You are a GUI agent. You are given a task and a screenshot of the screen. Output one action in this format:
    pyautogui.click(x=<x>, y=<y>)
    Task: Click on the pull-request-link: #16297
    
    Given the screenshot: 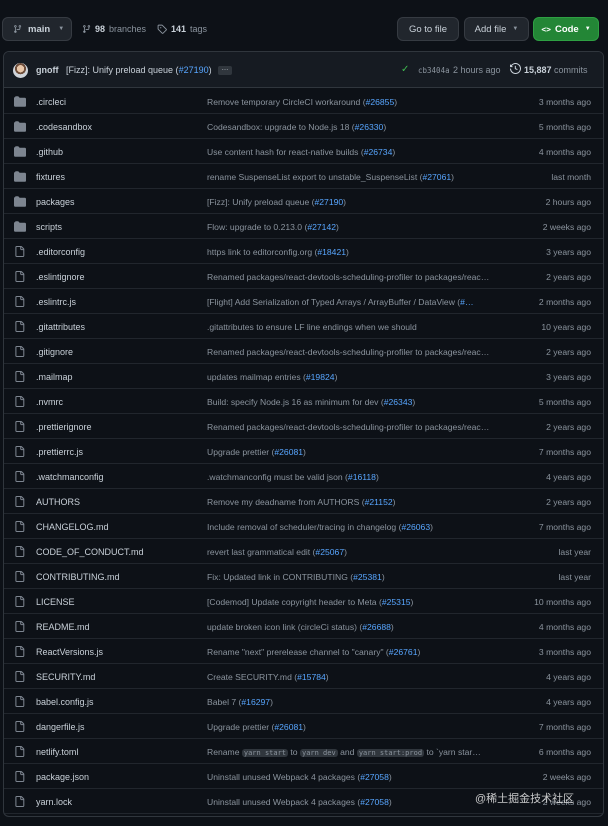 What is the action you would take?
    pyautogui.click(x=255, y=702)
    